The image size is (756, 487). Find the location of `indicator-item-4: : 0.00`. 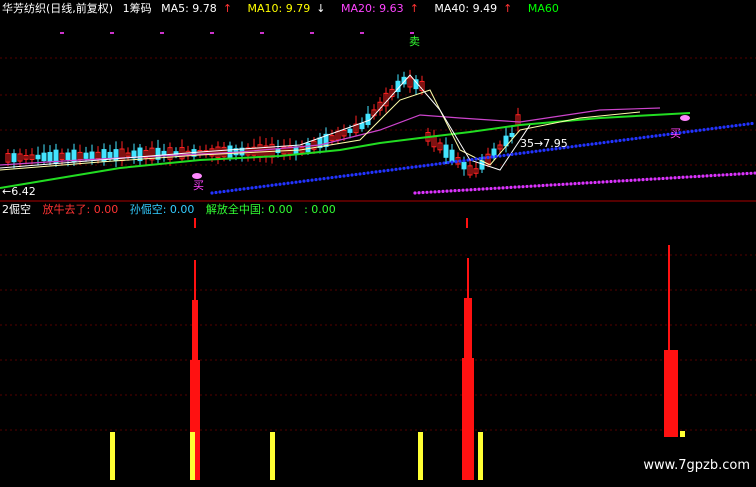

indicator-item-4: : 0.00 is located at coordinates (320, 209).